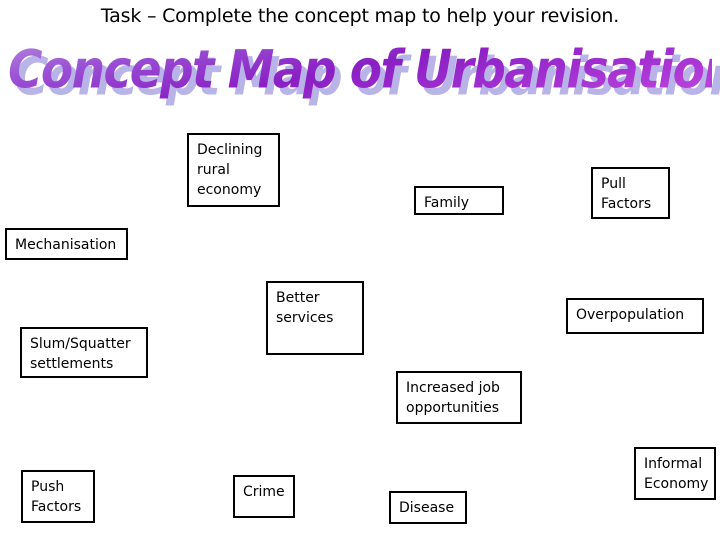 This screenshot has height=540, width=720. Describe the element at coordinates (84, 352) in the screenshot. I see `concept-node-slum-squatter-settlements: Slum/Squatter settlements` at that location.